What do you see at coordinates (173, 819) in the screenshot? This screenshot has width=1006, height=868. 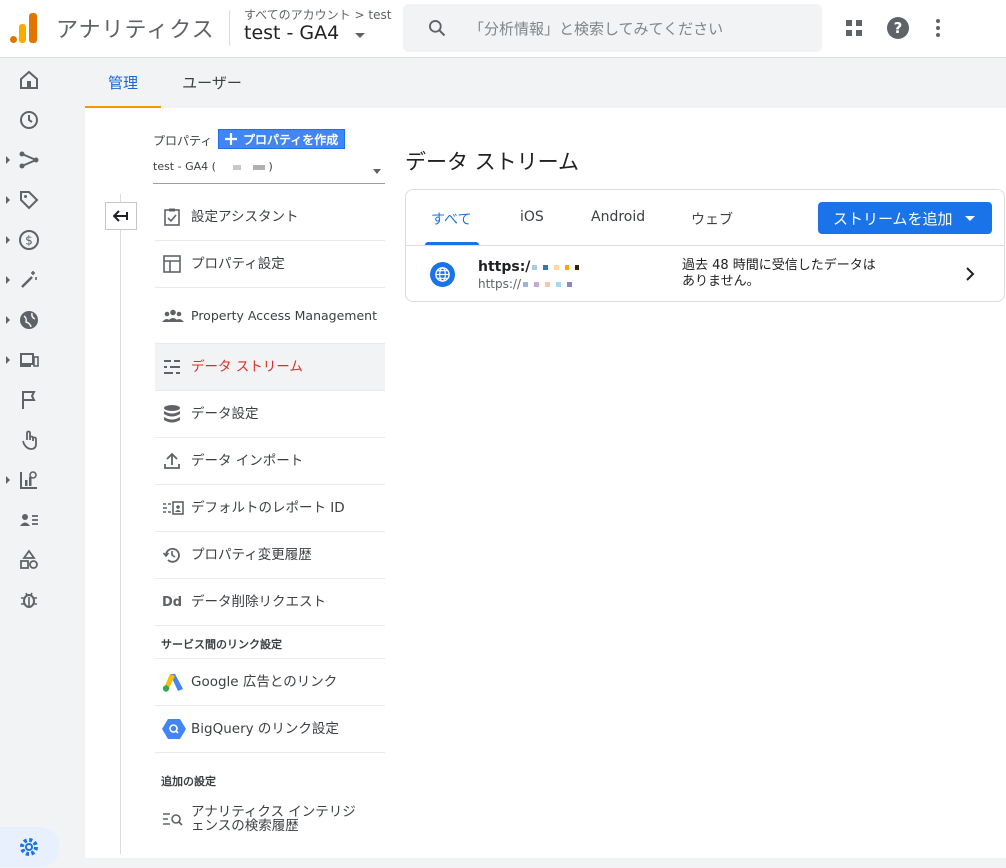 I see `search-history-icon` at bounding box center [173, 819].